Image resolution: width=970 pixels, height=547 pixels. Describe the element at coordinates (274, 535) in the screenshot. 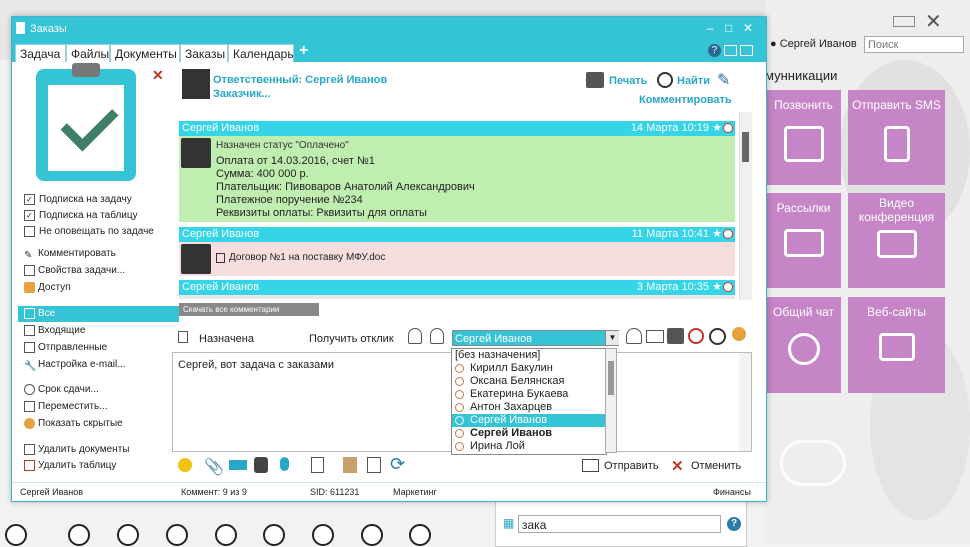

I see `medical-icon` at that location.